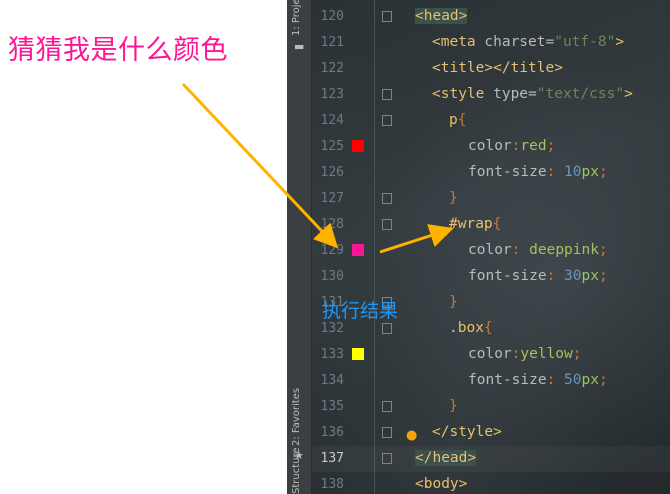 This screenshot has width=670, height=494. I want to click on line-number: 123, so click(332, 94).